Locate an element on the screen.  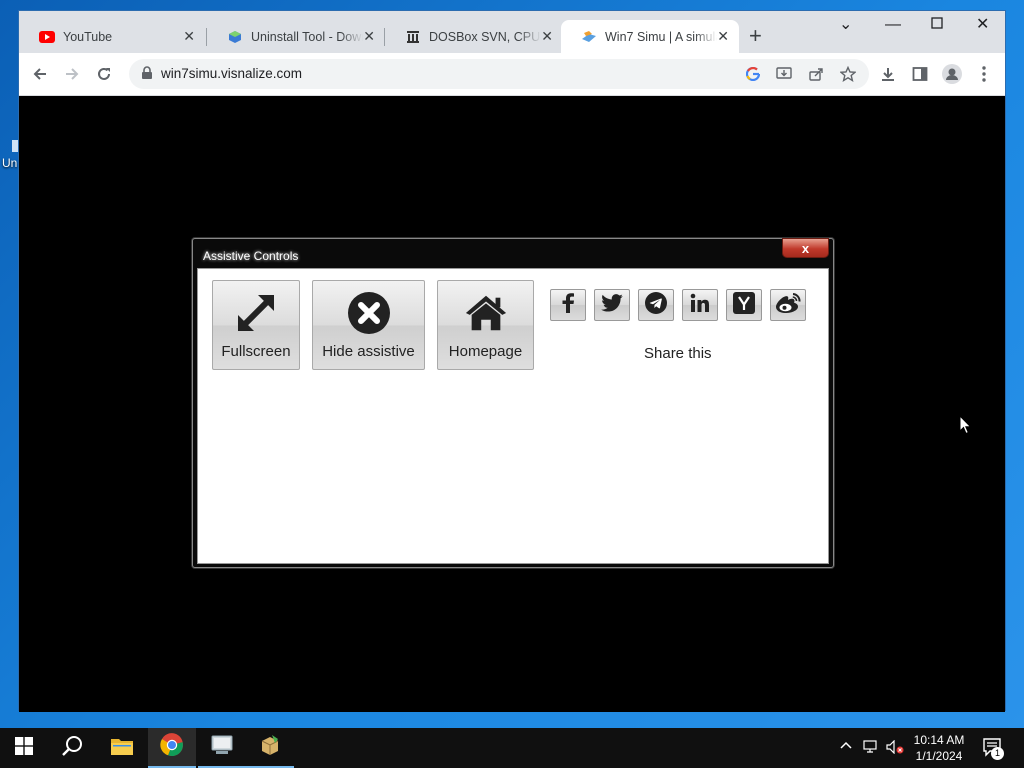
telegram-icon is located at coordinates (656, 305).